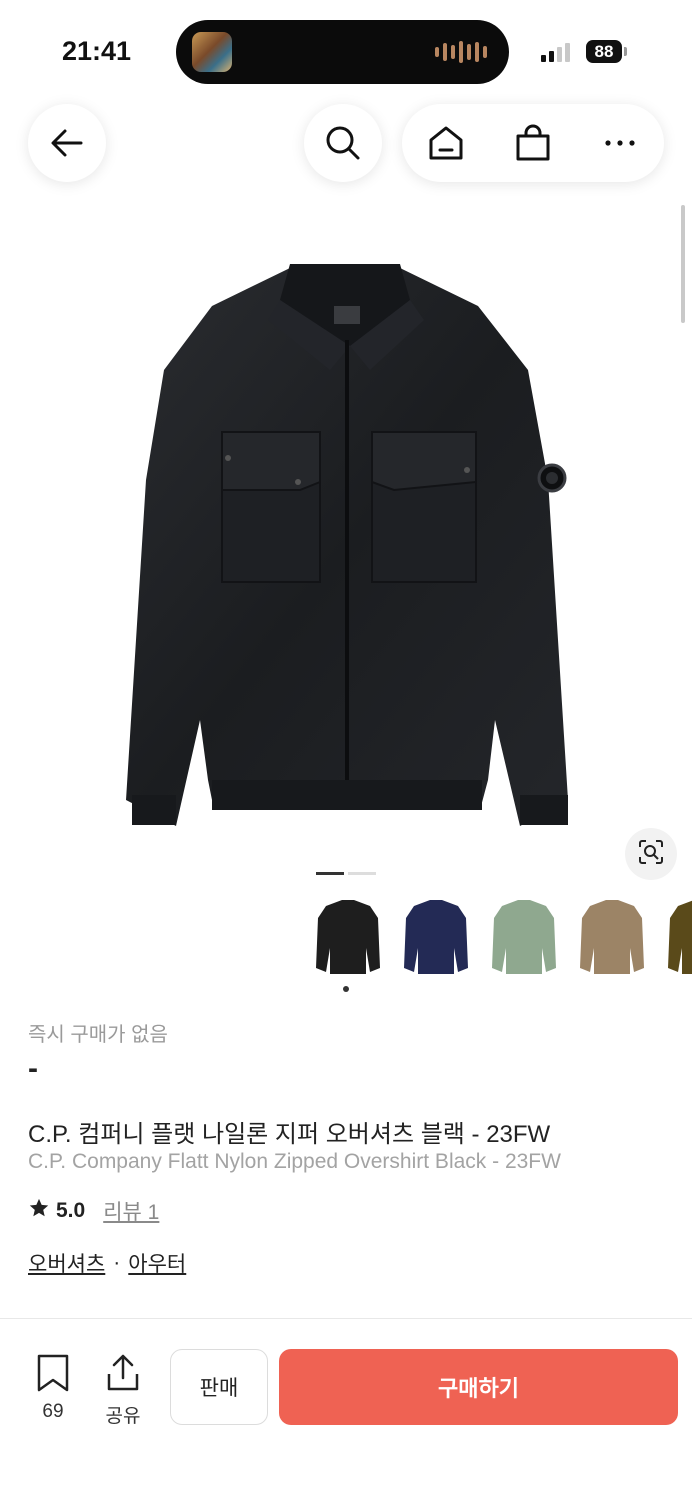  What do you see at coordinates (123, 1416) in the screenshot?
I see `share-label: 공유` at bounding box center [123, 1416].